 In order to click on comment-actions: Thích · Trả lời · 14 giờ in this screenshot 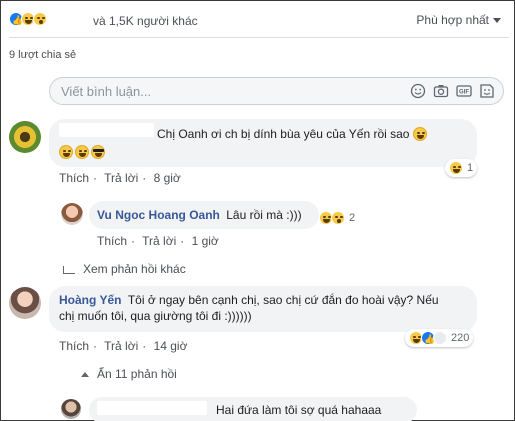, I will do `click(125, 346)`.